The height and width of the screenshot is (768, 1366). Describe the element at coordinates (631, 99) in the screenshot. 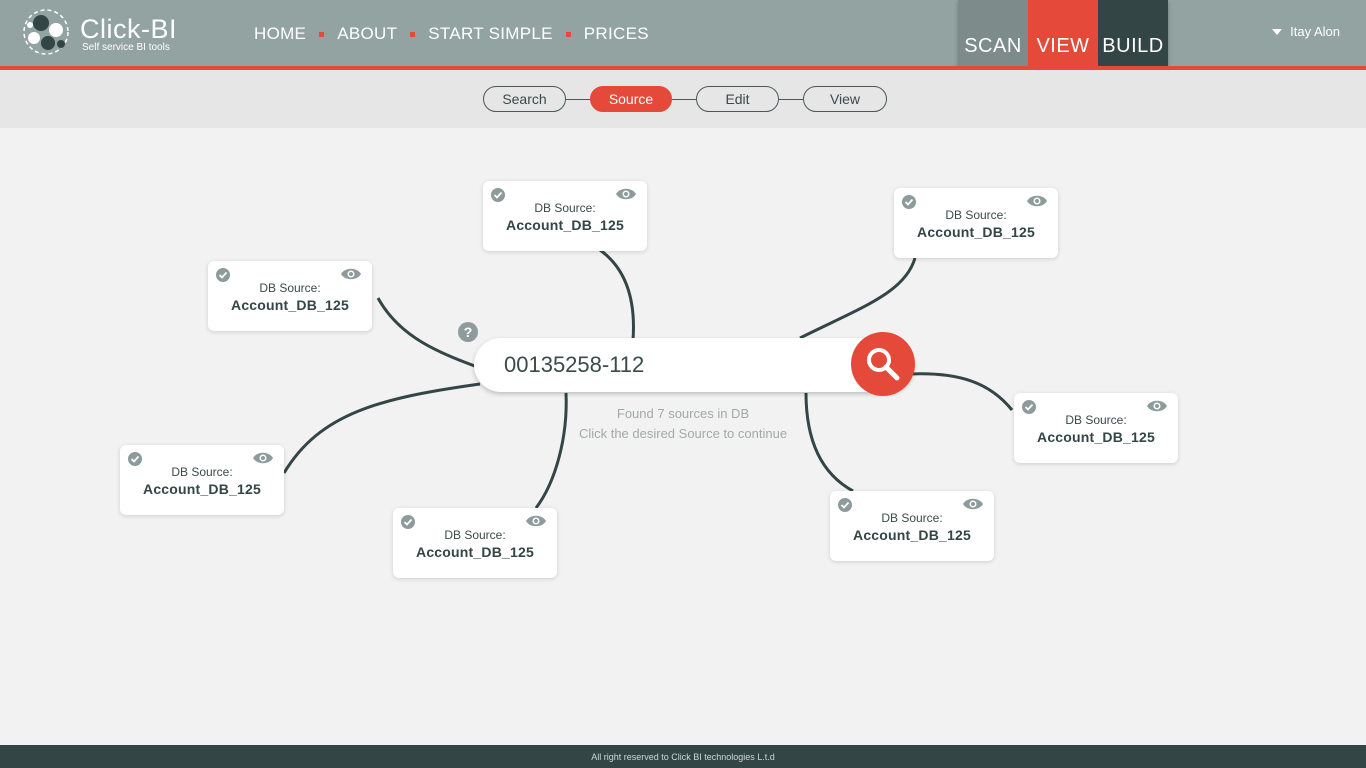

I see `step-source: Source` at that location.